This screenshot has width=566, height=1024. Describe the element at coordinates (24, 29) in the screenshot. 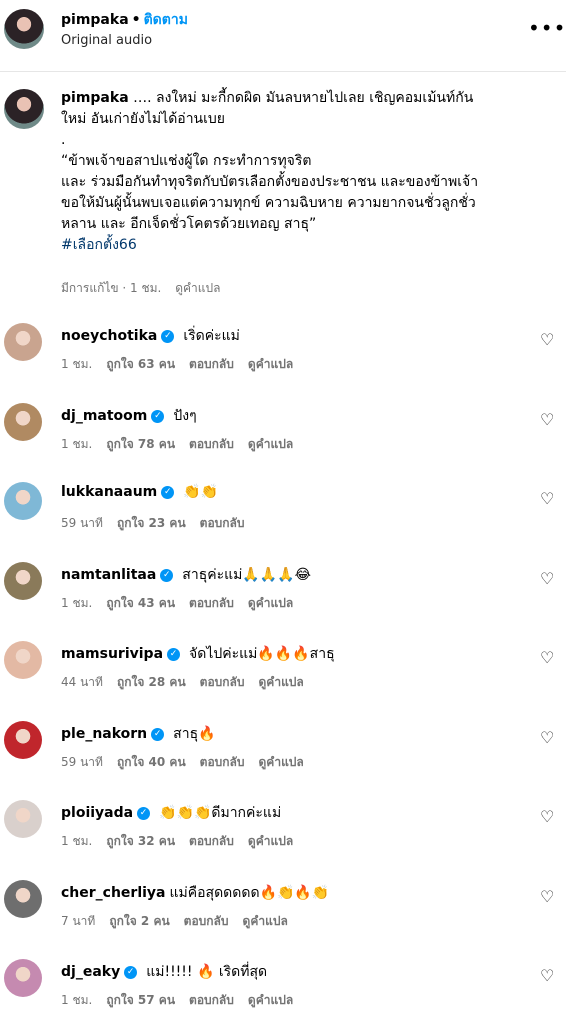

I see `owner-avatar` at that location.